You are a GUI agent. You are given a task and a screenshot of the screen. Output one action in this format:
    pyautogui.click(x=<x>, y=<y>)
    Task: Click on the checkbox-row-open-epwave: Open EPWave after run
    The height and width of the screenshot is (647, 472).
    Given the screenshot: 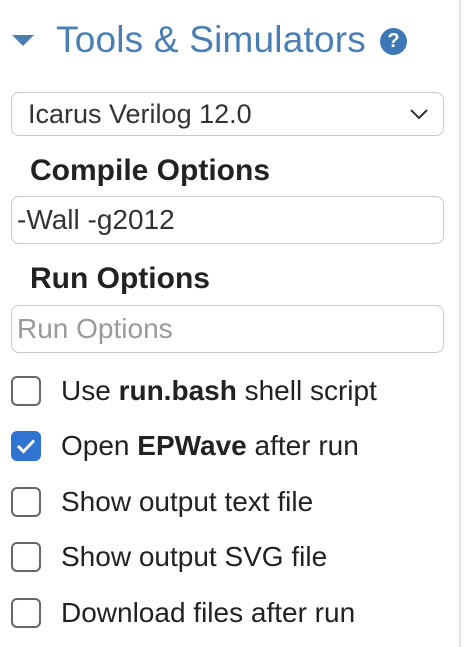 What is the action you would take?
    pyautogui.click(x=185, y=446)
    